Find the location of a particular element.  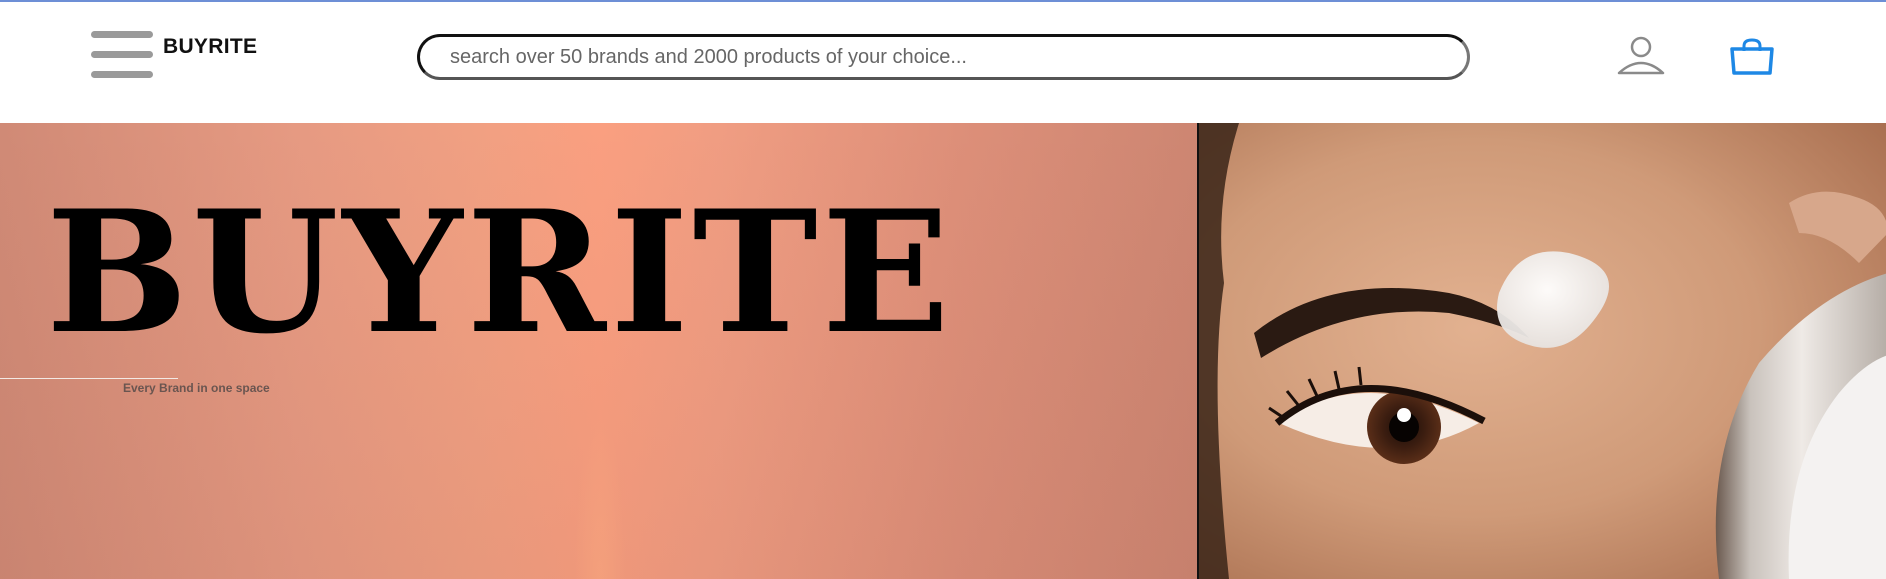

shopping-bag-icon-graphic is located at coordinates (1752, 56).